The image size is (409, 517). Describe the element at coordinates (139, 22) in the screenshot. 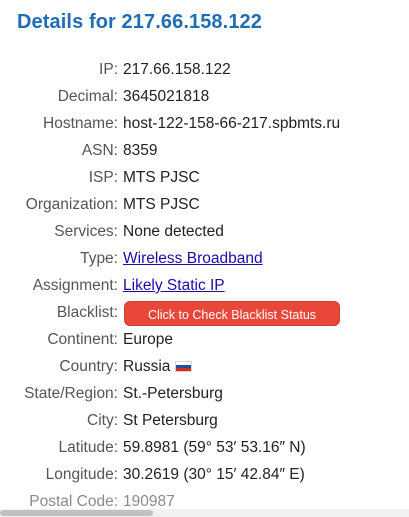

I see `page-title: Details for 217.66.158.122` at that location.